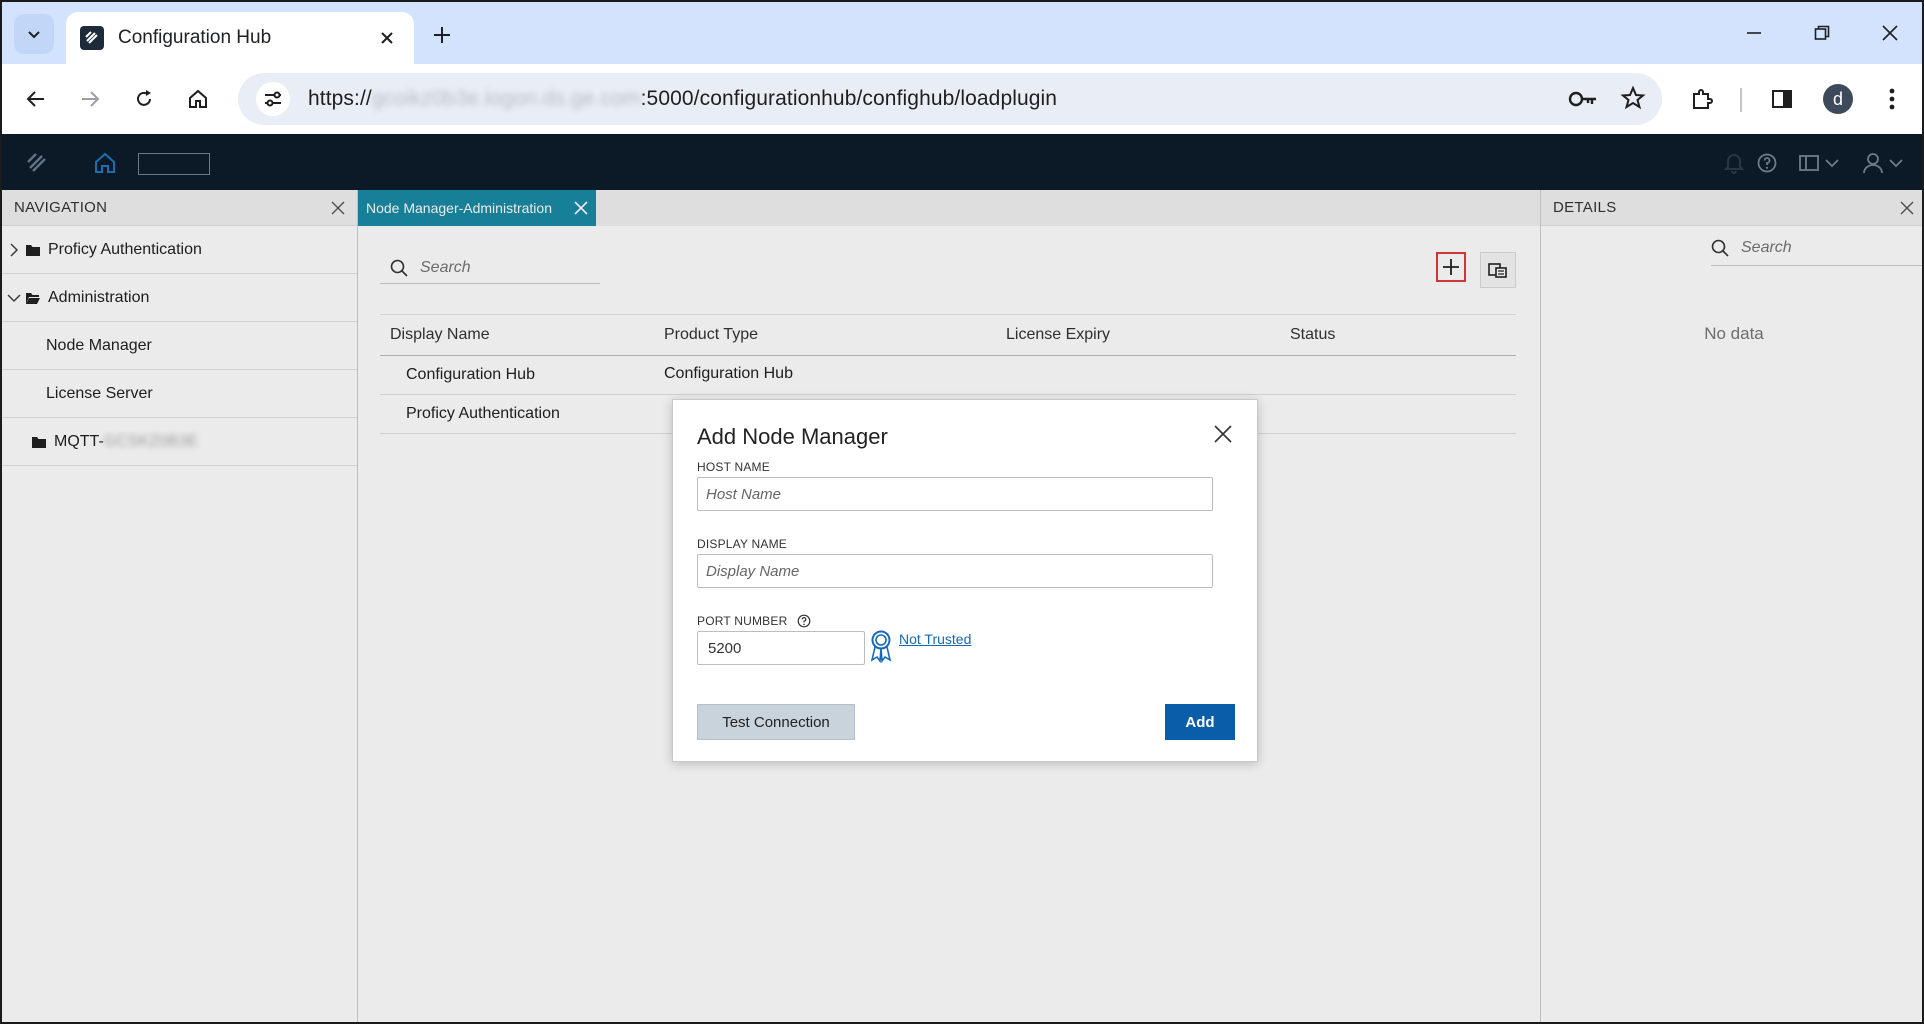 Image resolution: width=1924 pixels, height=1024 pixels. Describe the element at coordinates (881, 646) in the screenshot. I see `certificate-ribbon-icon` at that location.